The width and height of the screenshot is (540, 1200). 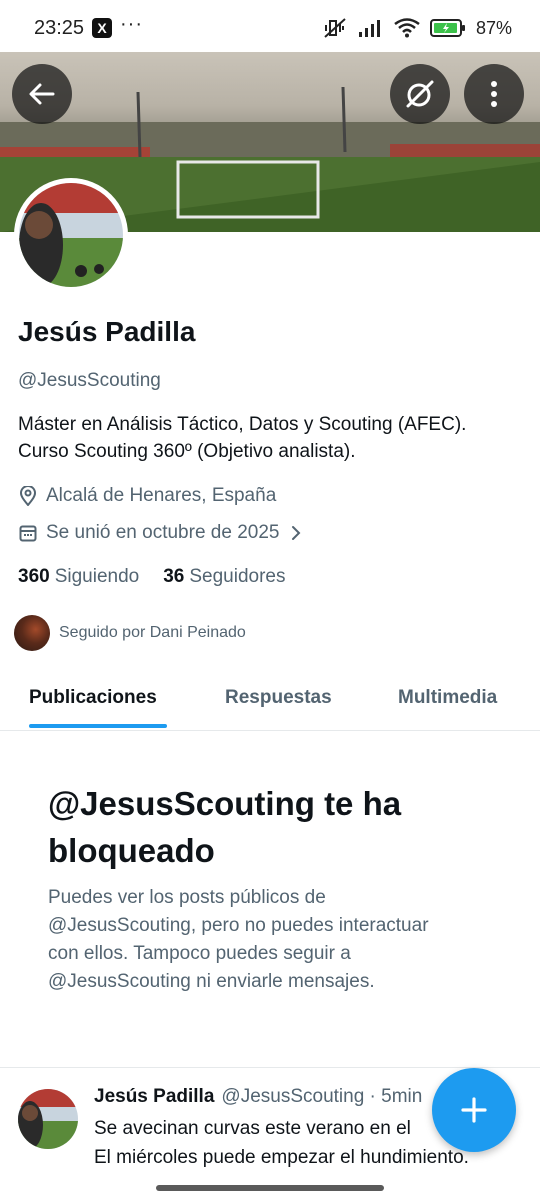 I want to click on home-indicator, so click(x=270, y=1188).